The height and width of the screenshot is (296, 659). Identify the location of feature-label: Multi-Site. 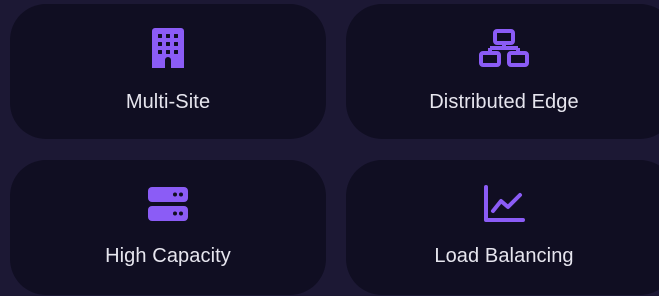
(168, 102).